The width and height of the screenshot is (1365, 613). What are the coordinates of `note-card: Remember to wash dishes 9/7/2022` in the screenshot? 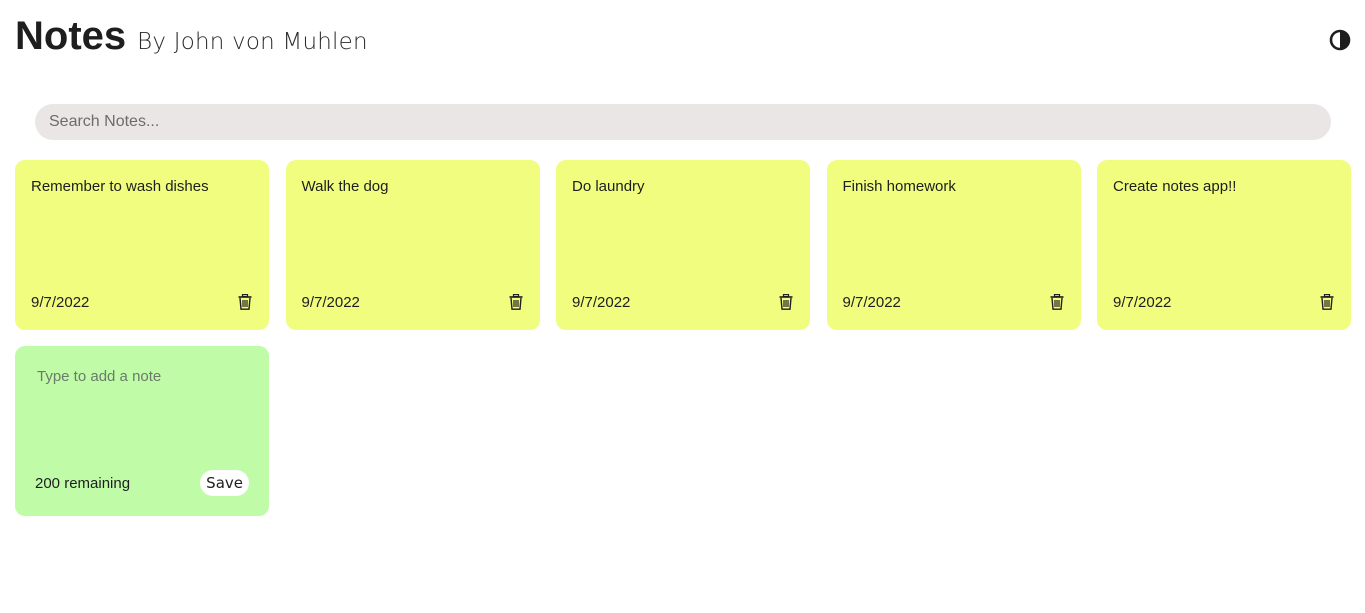 It's located at (142, 245).